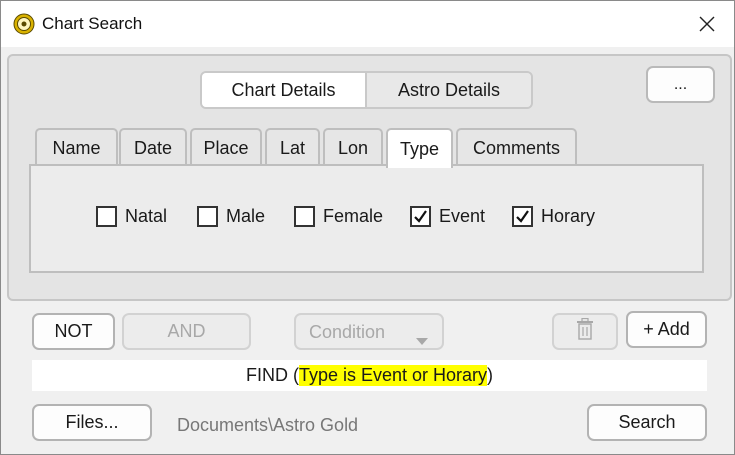 The image size is (735, 455). What do you see at coordinates (153, 147) in the screenshot?
I see `tab-date: Date` at bounding box center [153, 147].